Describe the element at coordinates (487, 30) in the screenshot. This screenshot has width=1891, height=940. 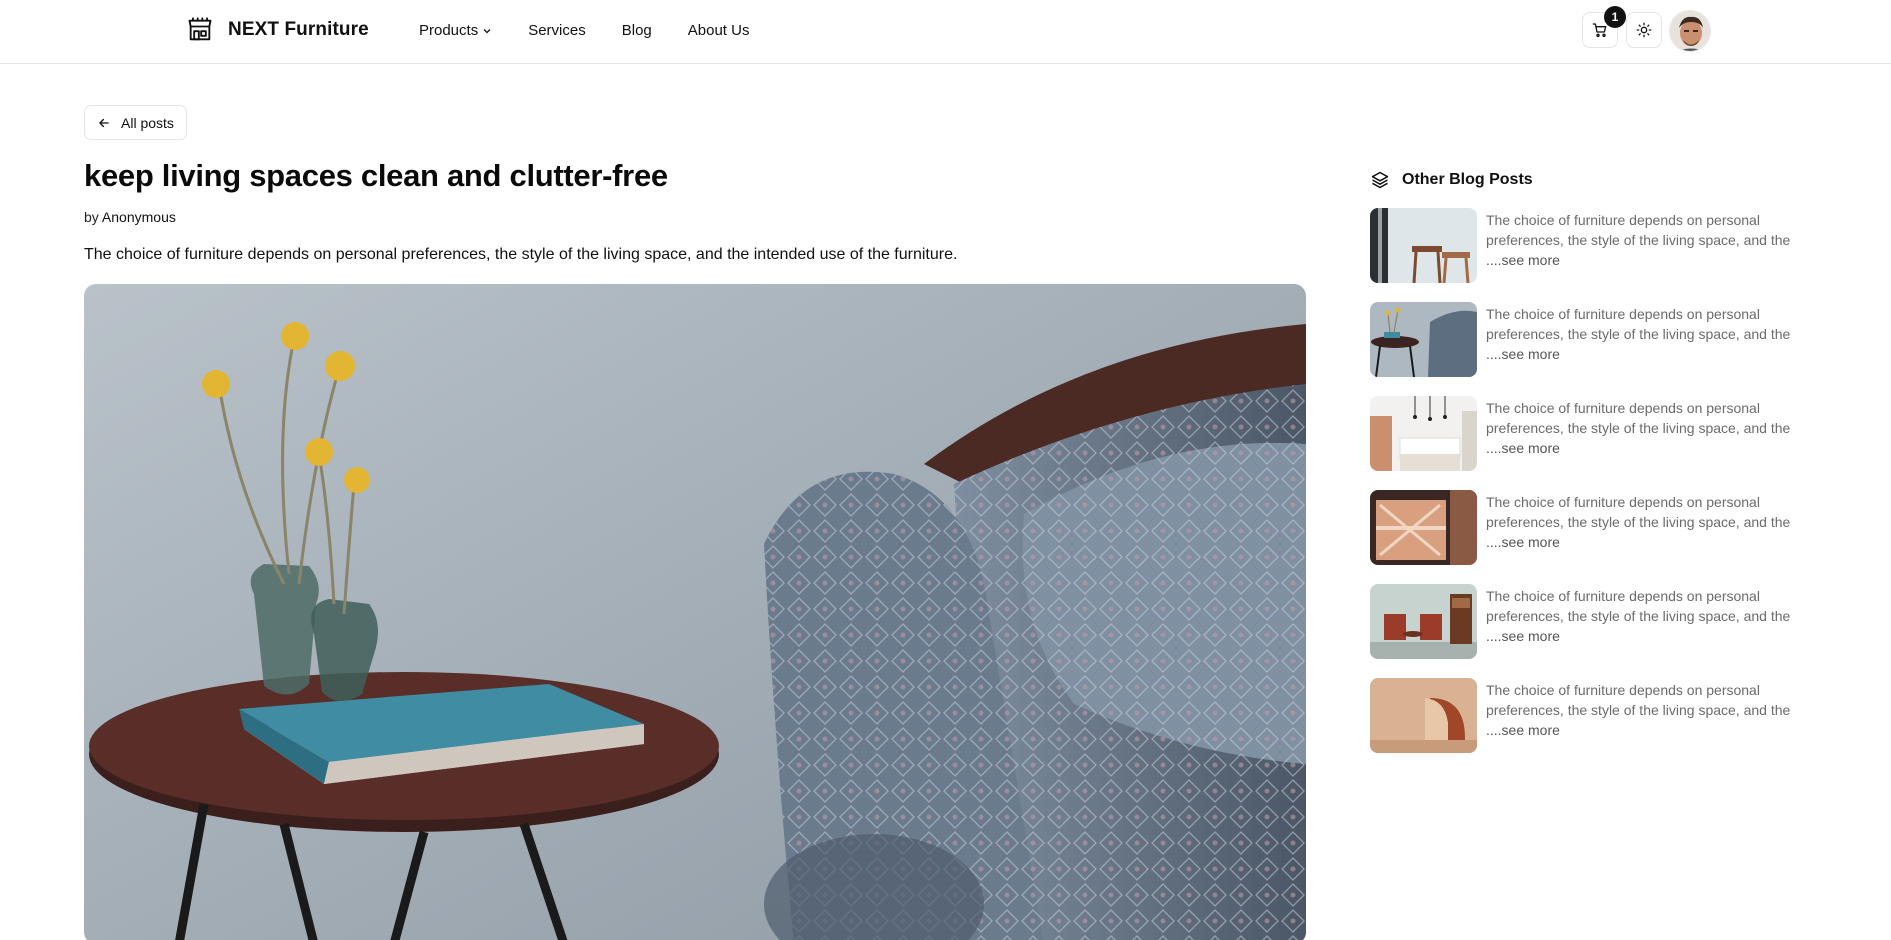
I see `chevron-down-icon` at that location.